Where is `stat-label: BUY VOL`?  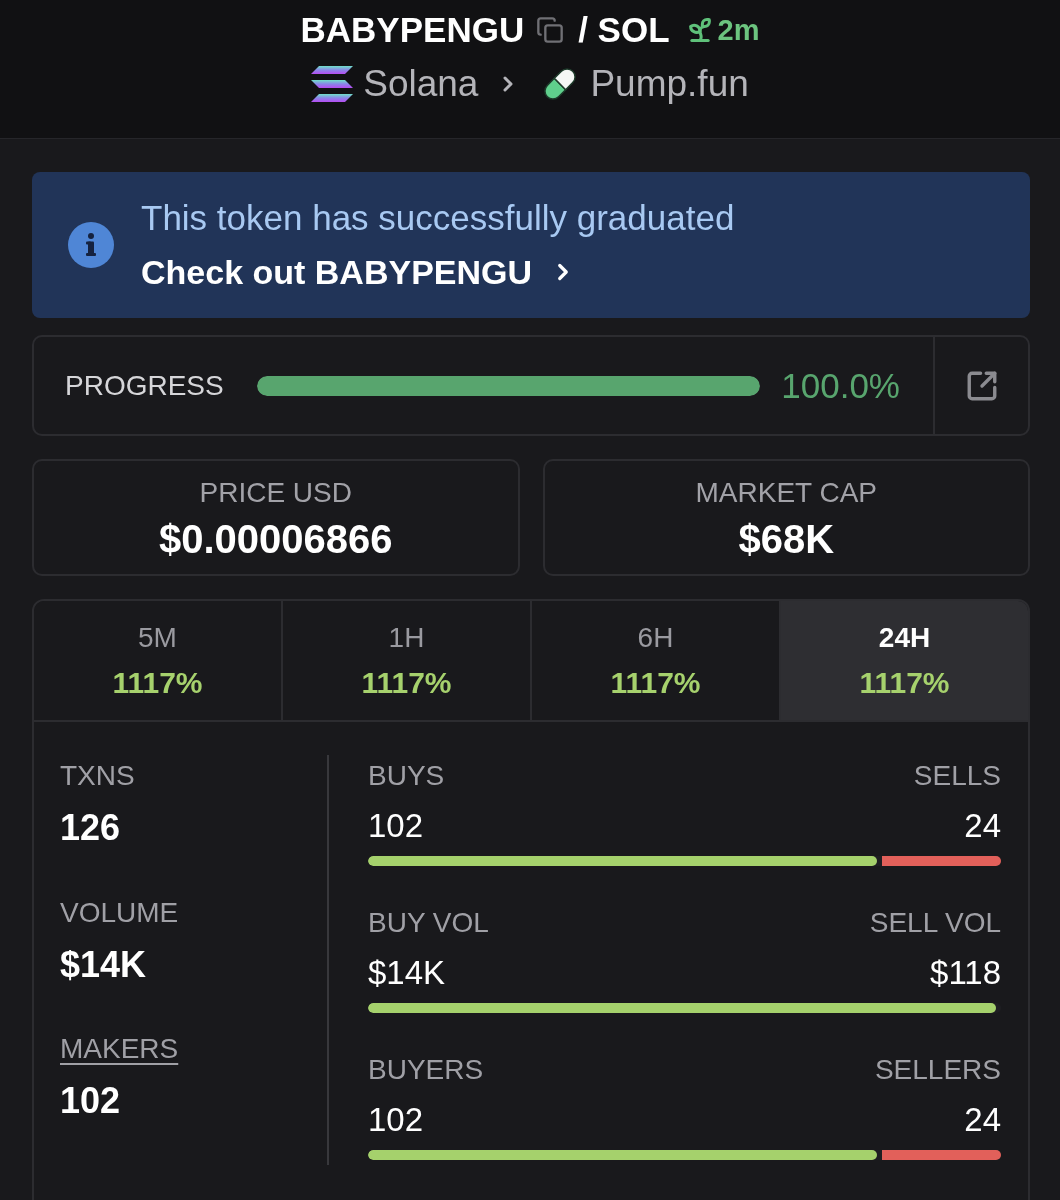
stat-label: BUY VOL is located at coordinates (428, 923).